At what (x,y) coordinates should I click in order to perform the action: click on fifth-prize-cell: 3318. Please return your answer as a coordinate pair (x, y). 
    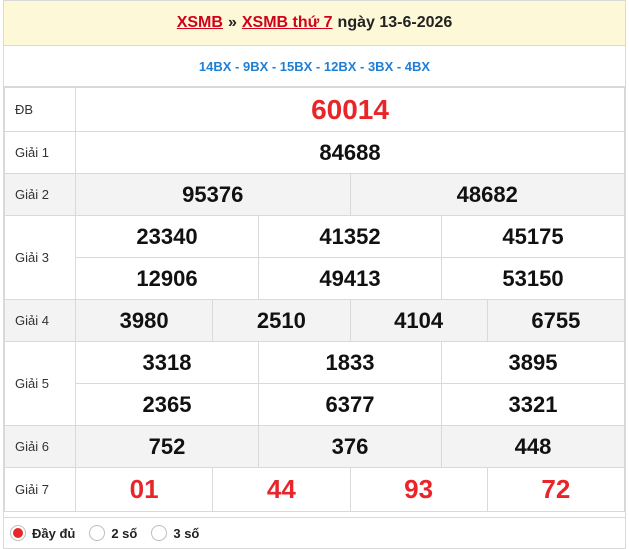
    Looking at the image, I should click on (167, 362).